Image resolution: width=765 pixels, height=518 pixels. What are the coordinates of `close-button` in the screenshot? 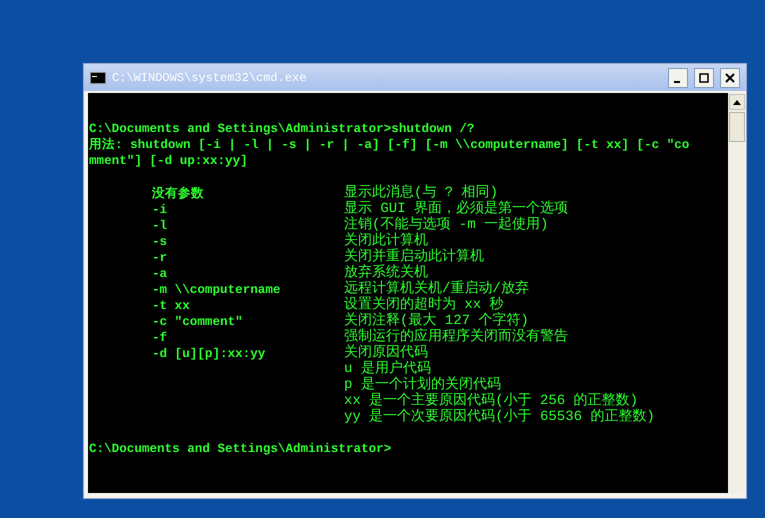 It's located at (730, 78).